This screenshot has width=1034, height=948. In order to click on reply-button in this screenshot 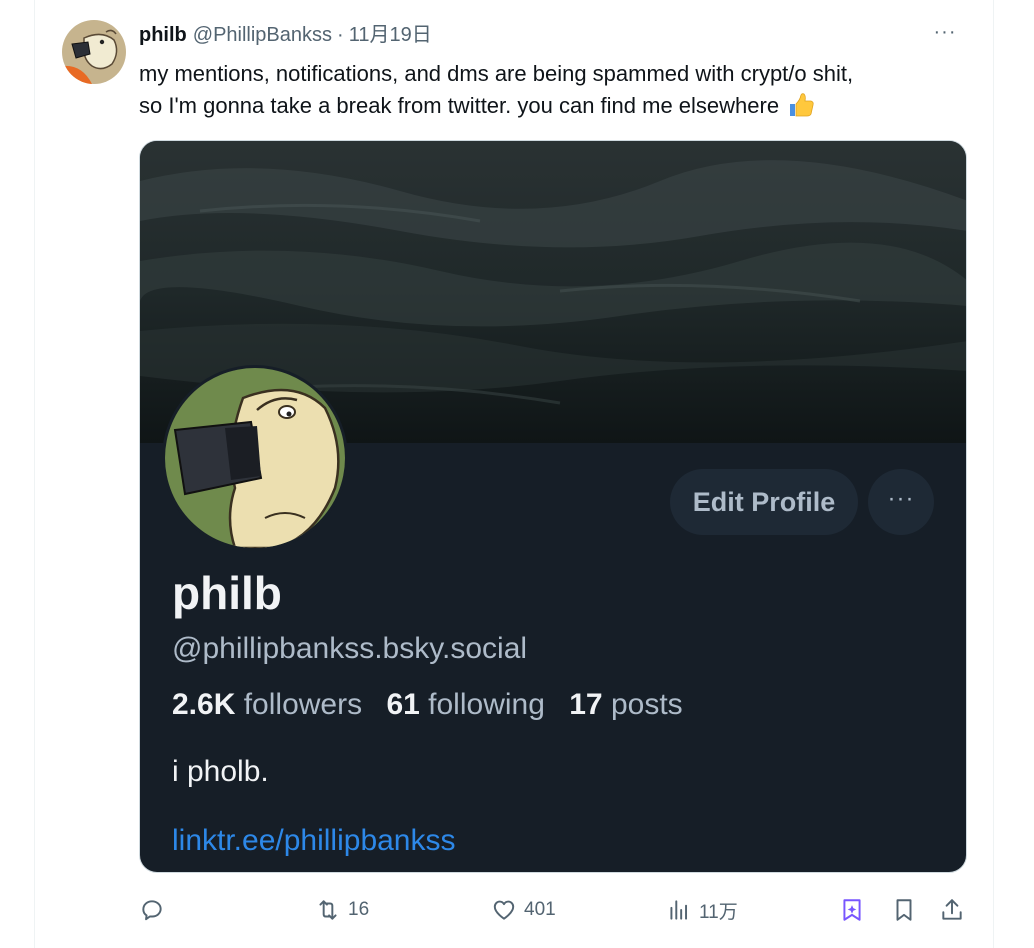, I will do `click(155, 910)`.